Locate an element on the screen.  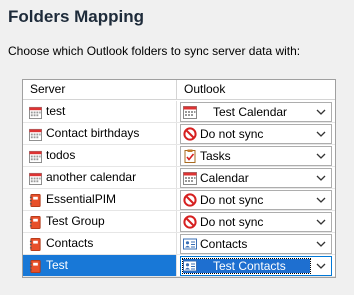
server-folder-cell: Contacts is located at coordinates (100, 243).